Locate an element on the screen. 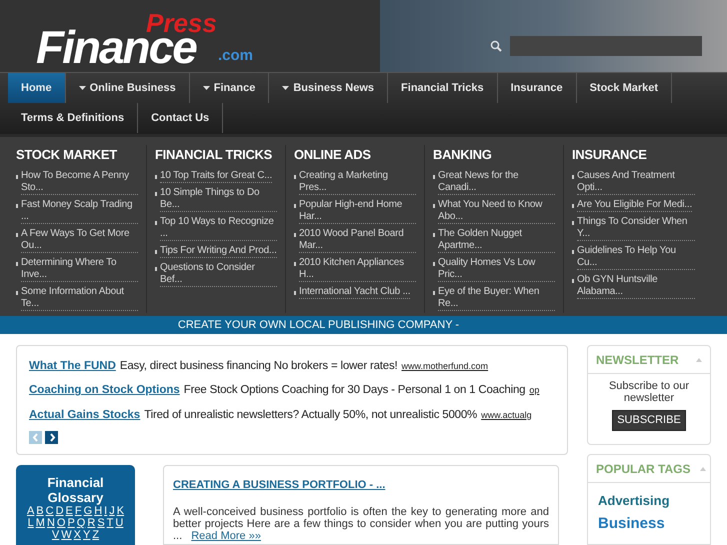 The height and width of the screenshot is (545, 727). read-more-link: Read More »» is located at coordinates (226, 536).